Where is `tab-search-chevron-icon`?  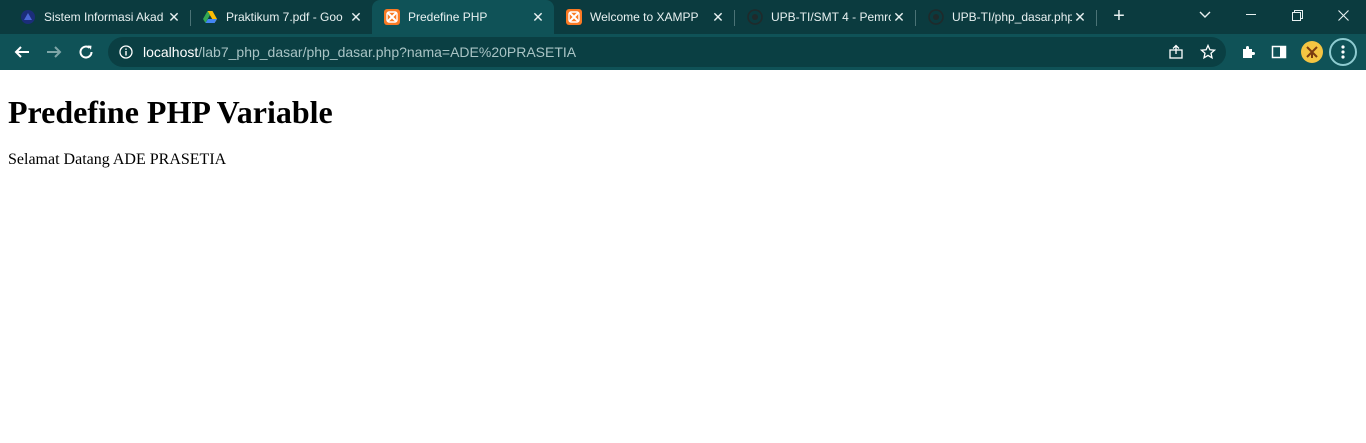 tab-search-chevron-icon is located at coordinates (1205, 15).